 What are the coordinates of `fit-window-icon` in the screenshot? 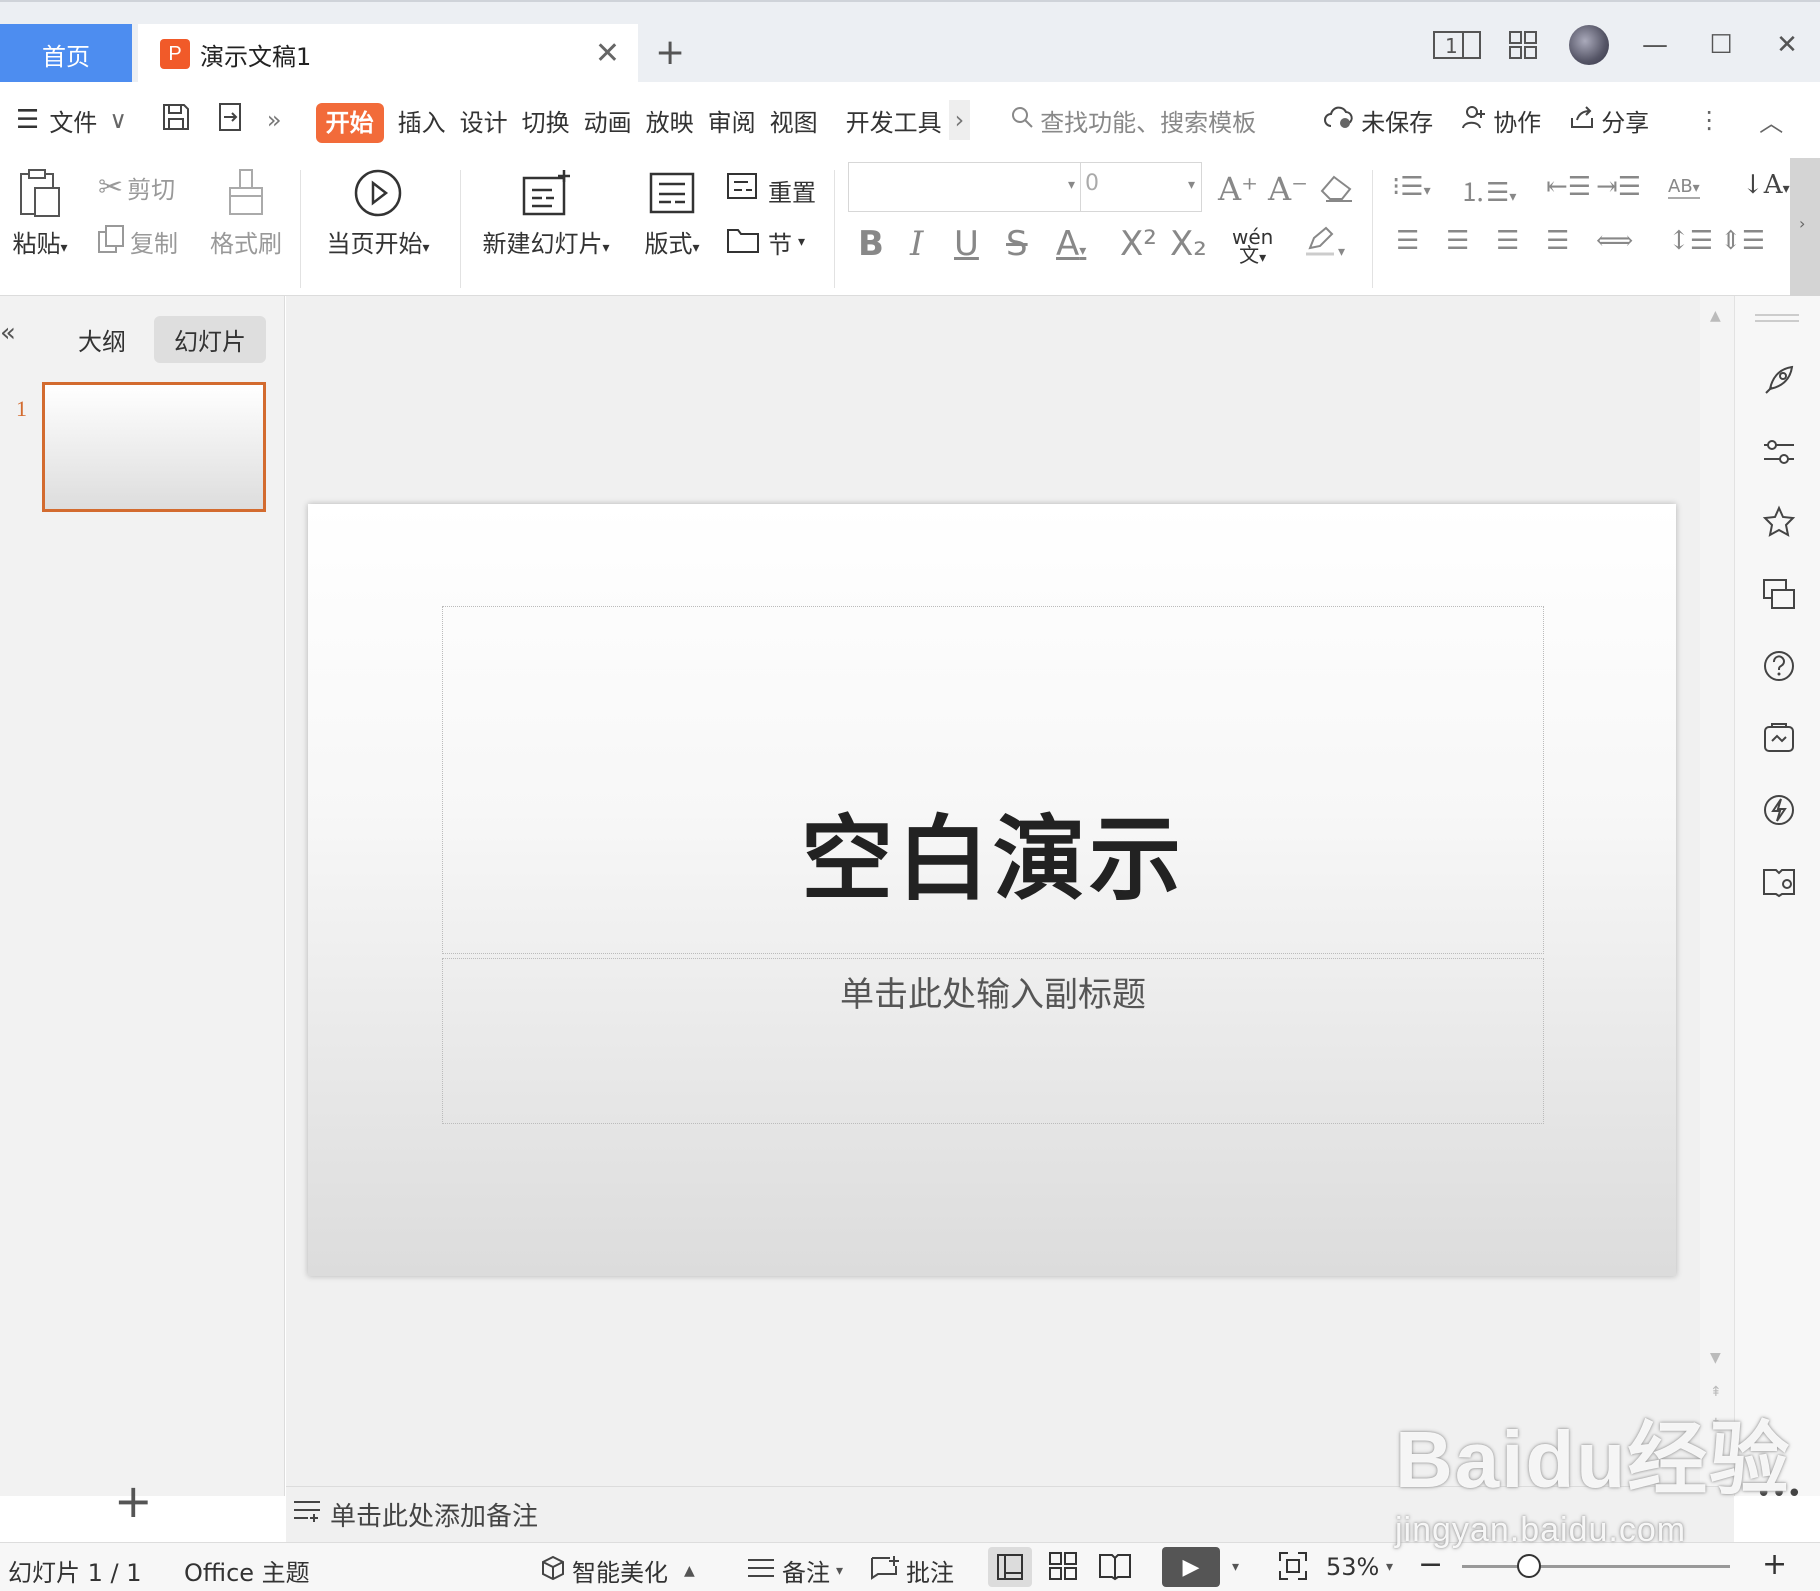 It's located at (1293, 1569).